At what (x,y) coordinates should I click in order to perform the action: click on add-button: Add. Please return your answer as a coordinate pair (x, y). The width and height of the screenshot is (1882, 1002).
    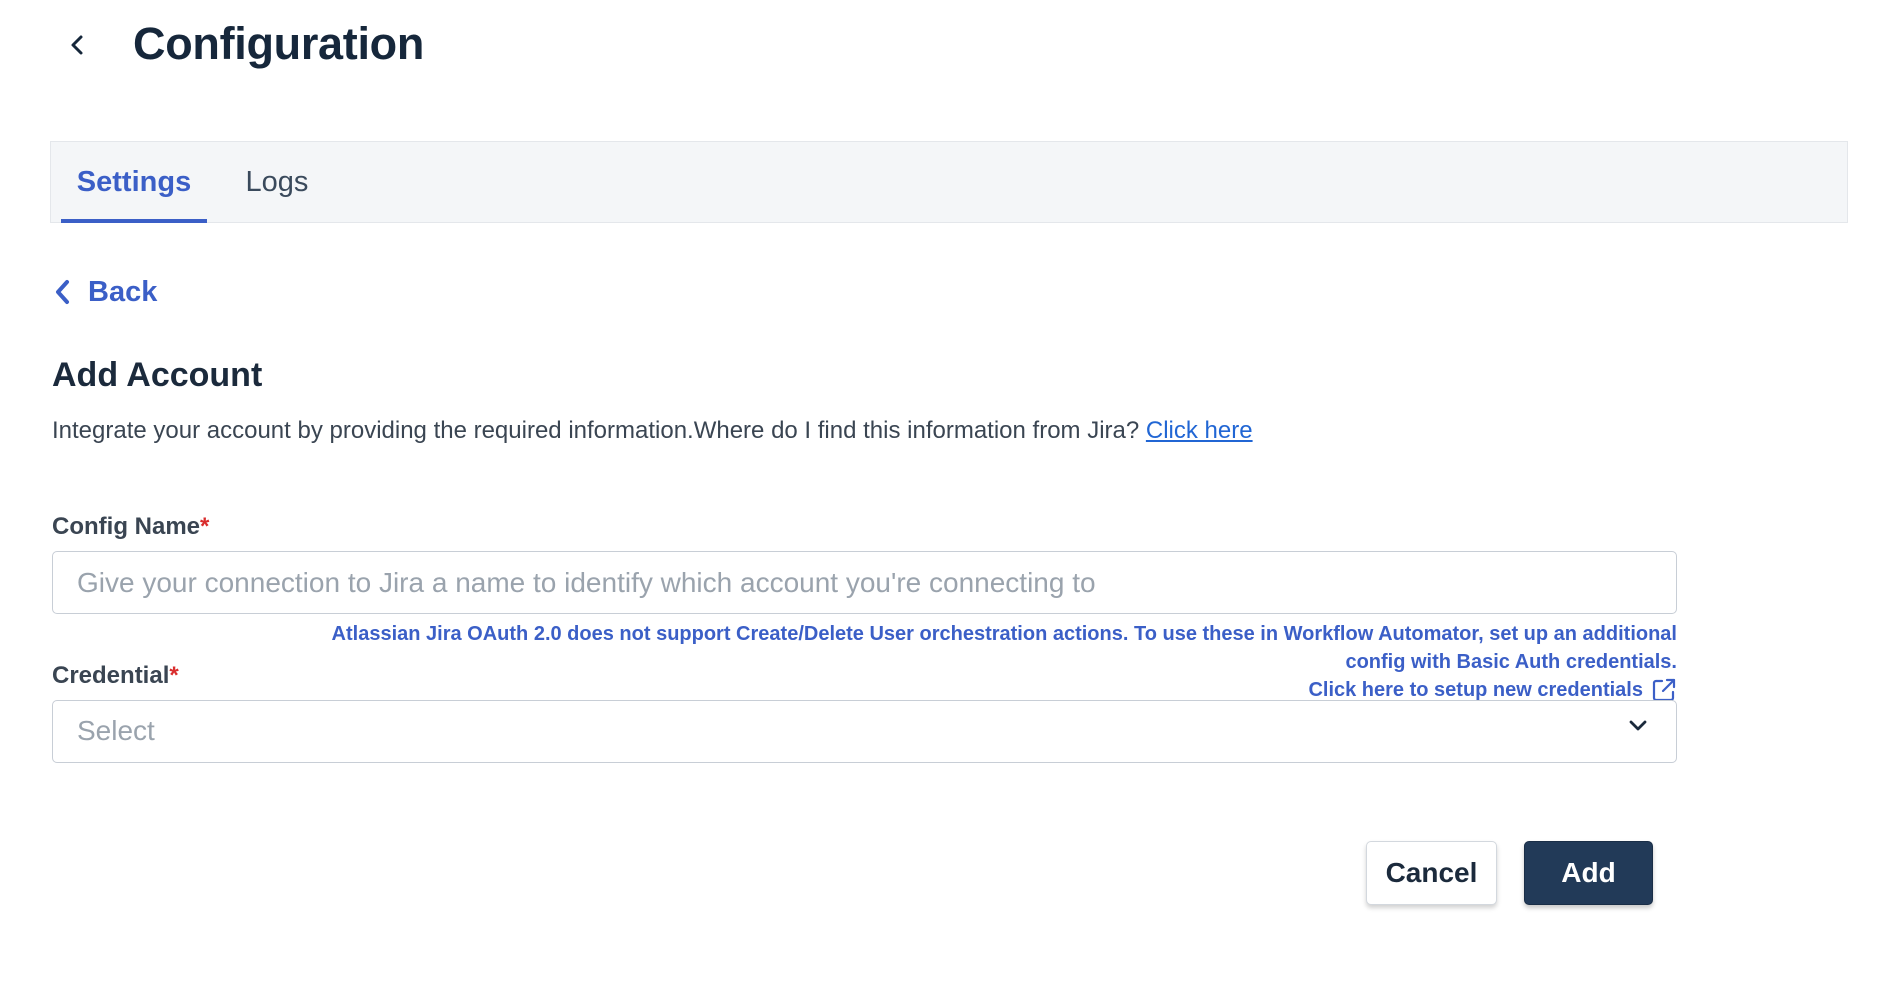
    Looking at the image, I should click on (1588, 873).